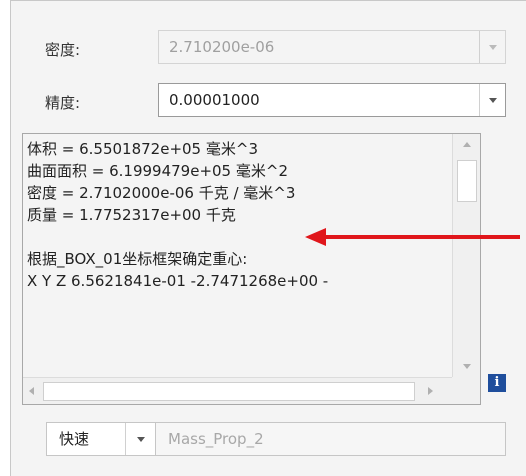 Image resolution: width=526 pixels, height=476 pixels. Describe the element at coordinates (178, 281) in the screenshot. I see `result-line: X Y Z 6.5621841e-01 -2.7471268e+00 -` at that location.